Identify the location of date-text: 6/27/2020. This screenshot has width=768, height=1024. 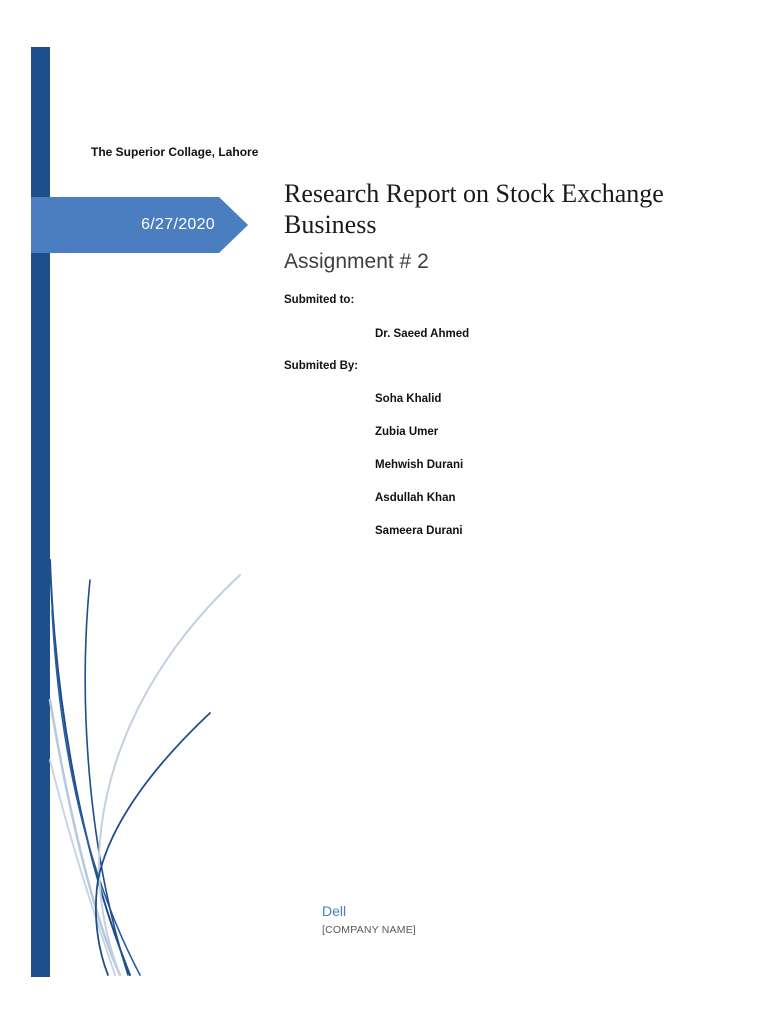
(178, 224).